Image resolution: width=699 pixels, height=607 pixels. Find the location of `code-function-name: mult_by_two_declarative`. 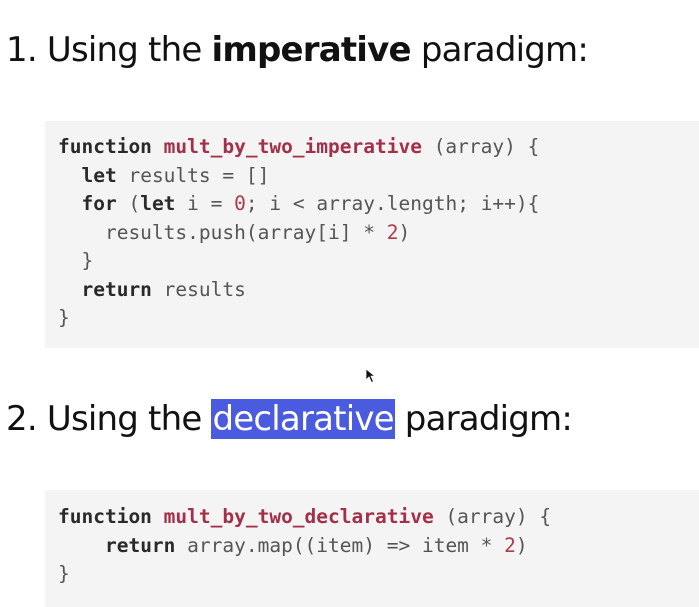

code-function-name: mult_by_two_declarative is located at coordinates (298, 516).